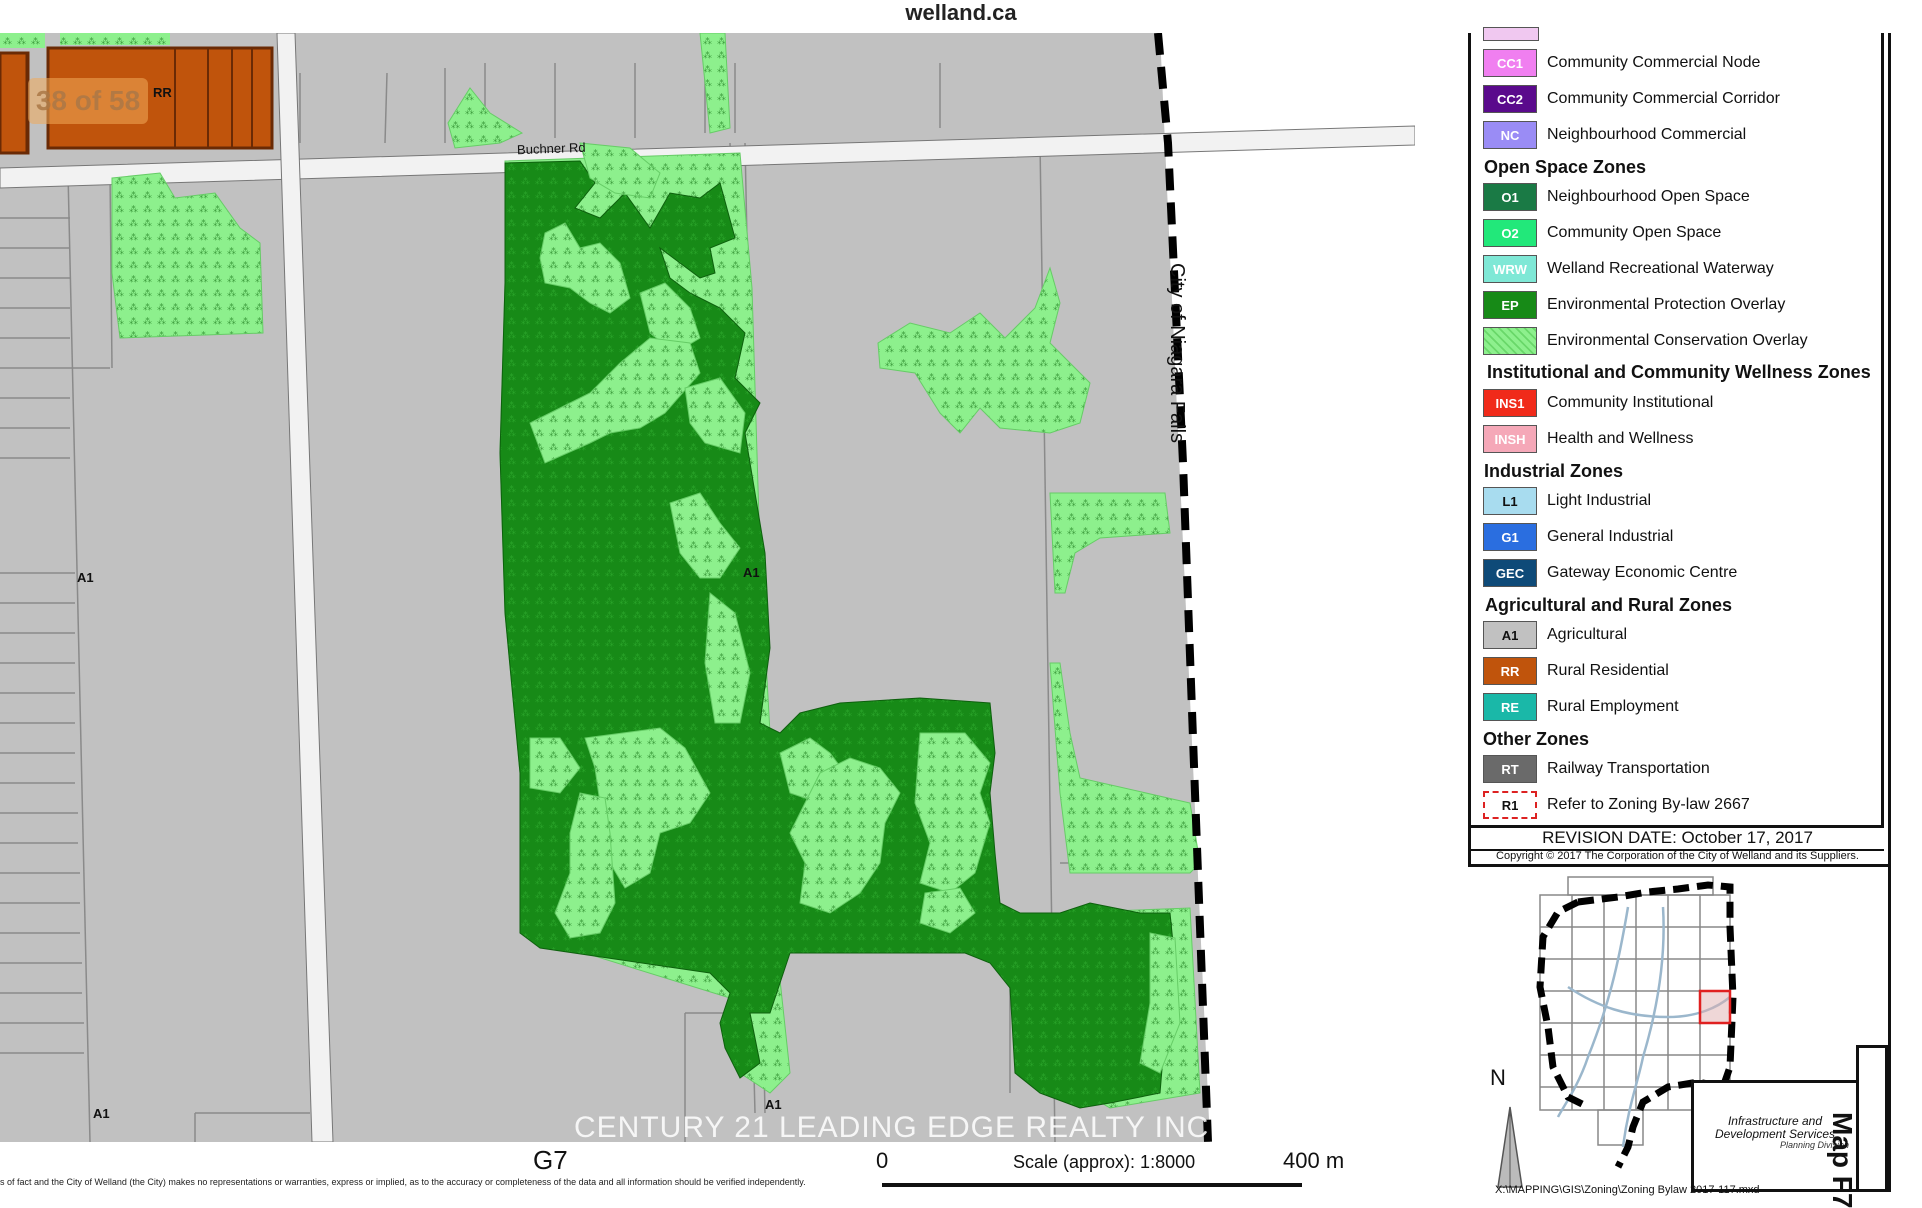 This screenshot has width=1922, height=1208. Describe the element at coordinates (1104, 1162) in the screenshot. I see `scale-text: Scale (approx): 1:8000` at that location.